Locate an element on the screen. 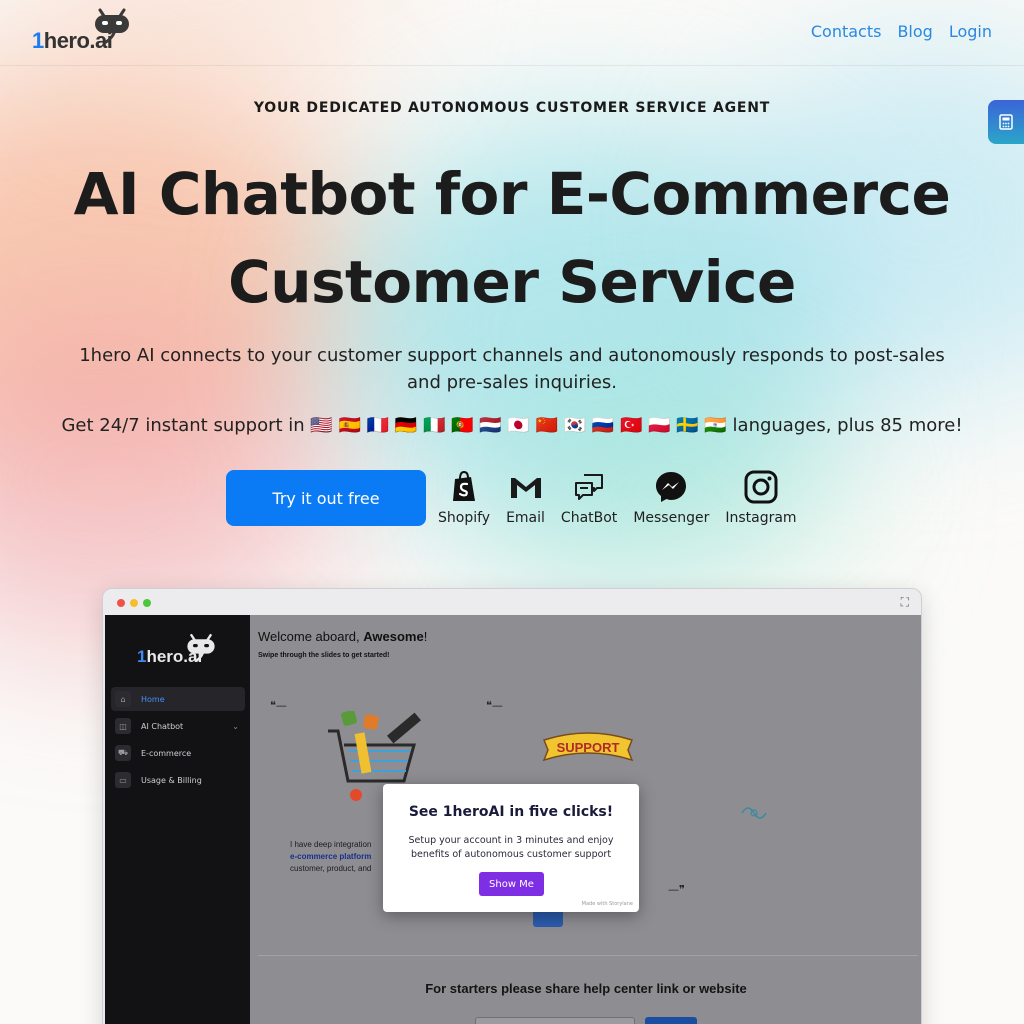 The height and width of the screenshot is (1024, 1024). storylane-credit: Made with Storylane is located at coordinates (607, 904).